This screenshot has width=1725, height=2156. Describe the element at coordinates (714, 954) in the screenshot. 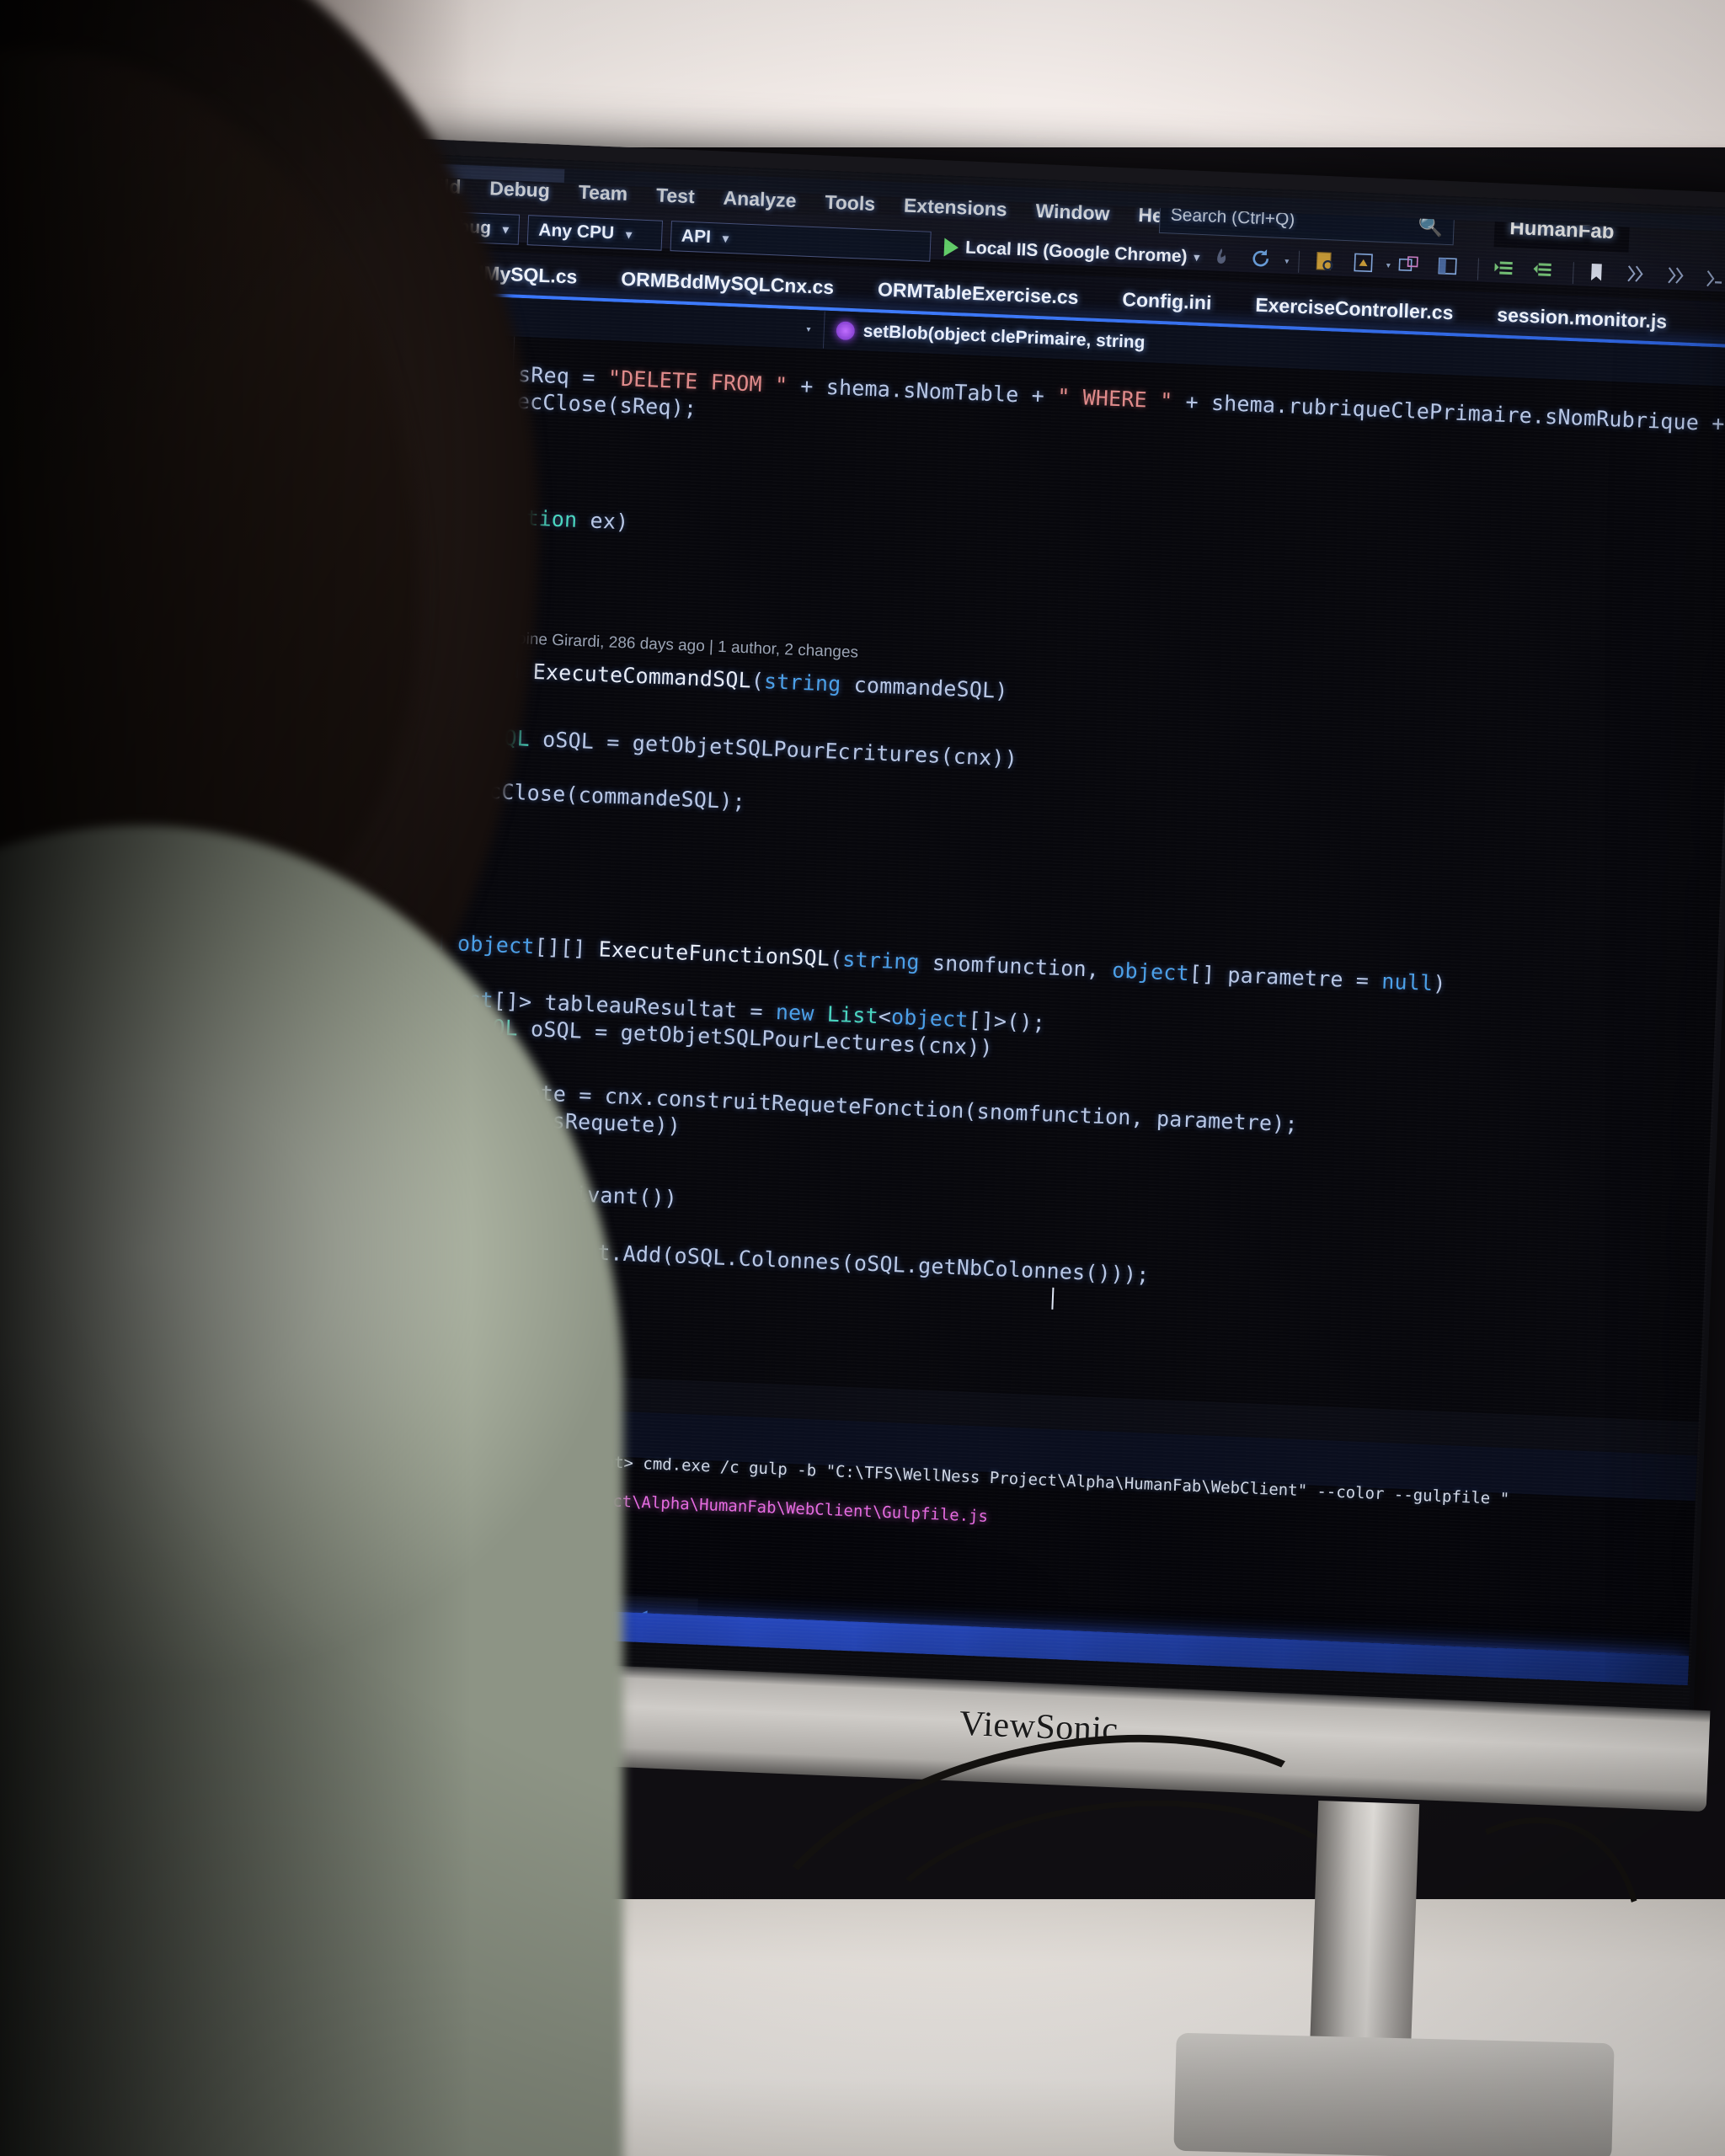

I see `code-token: ExecuteFunctionSQL` at that location.